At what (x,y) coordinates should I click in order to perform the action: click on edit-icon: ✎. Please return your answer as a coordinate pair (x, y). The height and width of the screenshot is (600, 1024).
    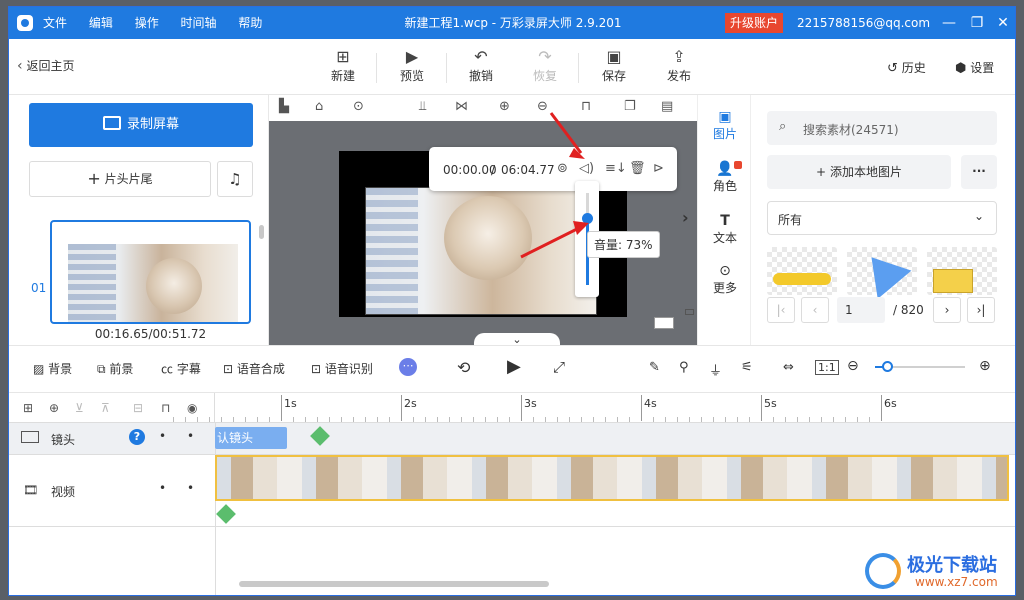
    Looking at the image, I should click on (654, 367).